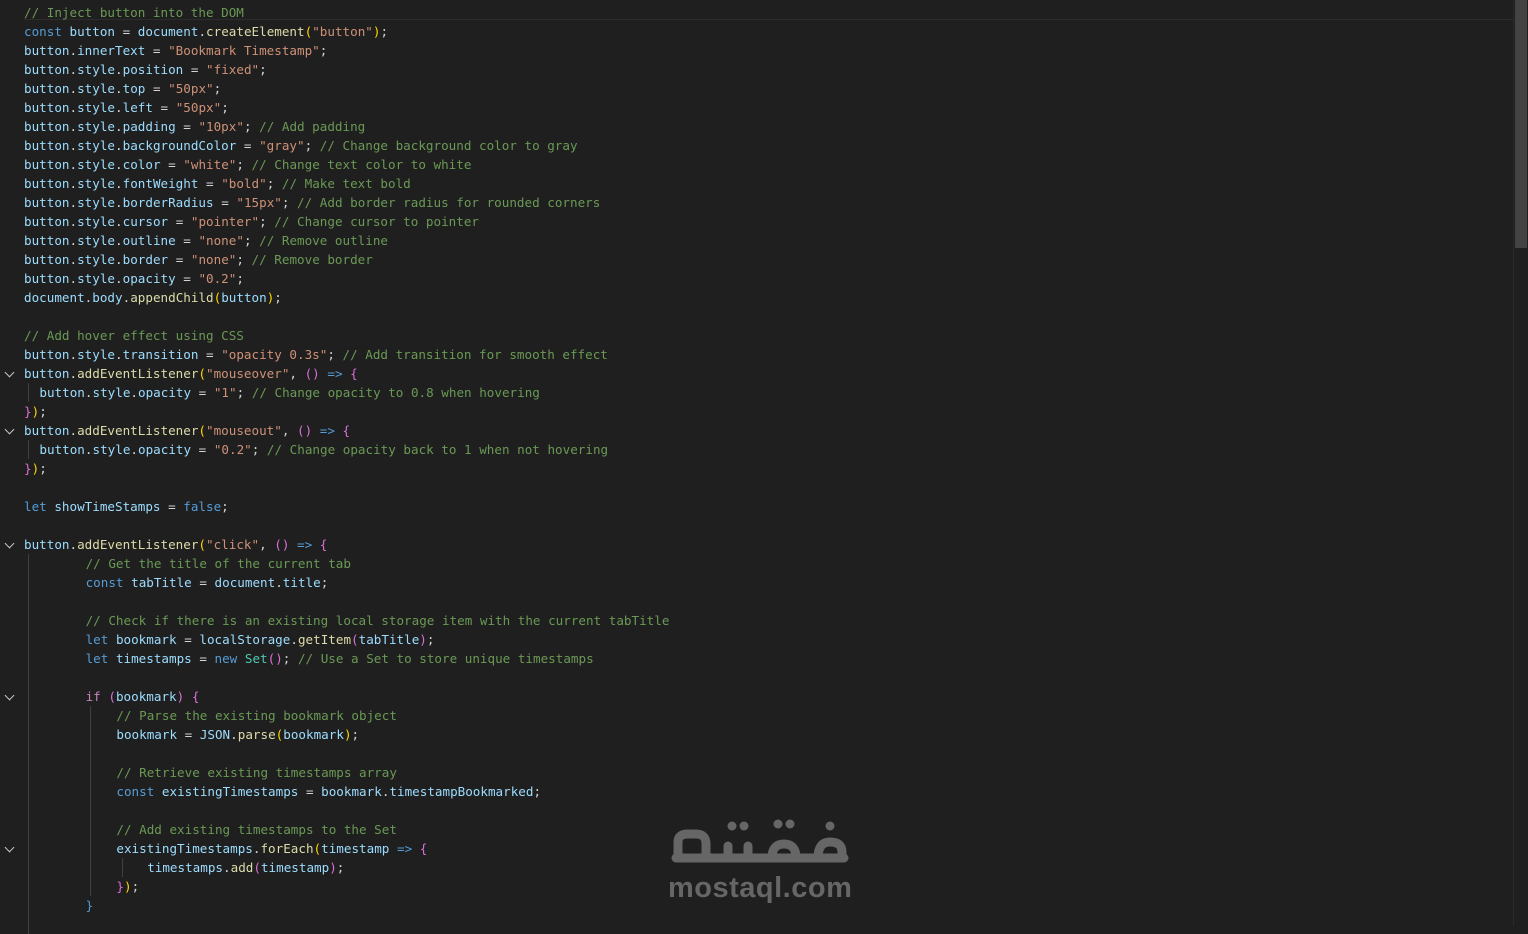  Describe the element at coordinates (757, 297) in the screenshot. I see `code-line: document.body.appendChild(button);` at that location.